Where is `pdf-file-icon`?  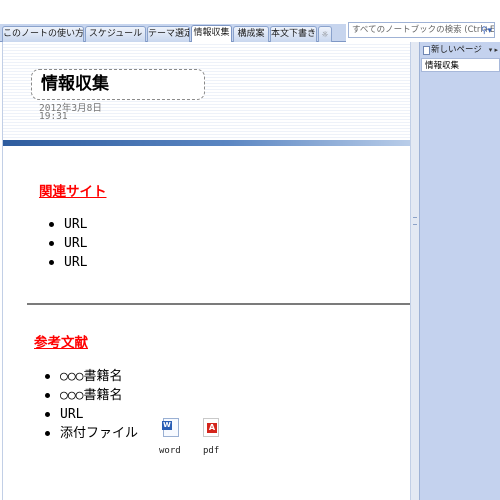
pdf-file-icon is located at coordinates (211, 427).